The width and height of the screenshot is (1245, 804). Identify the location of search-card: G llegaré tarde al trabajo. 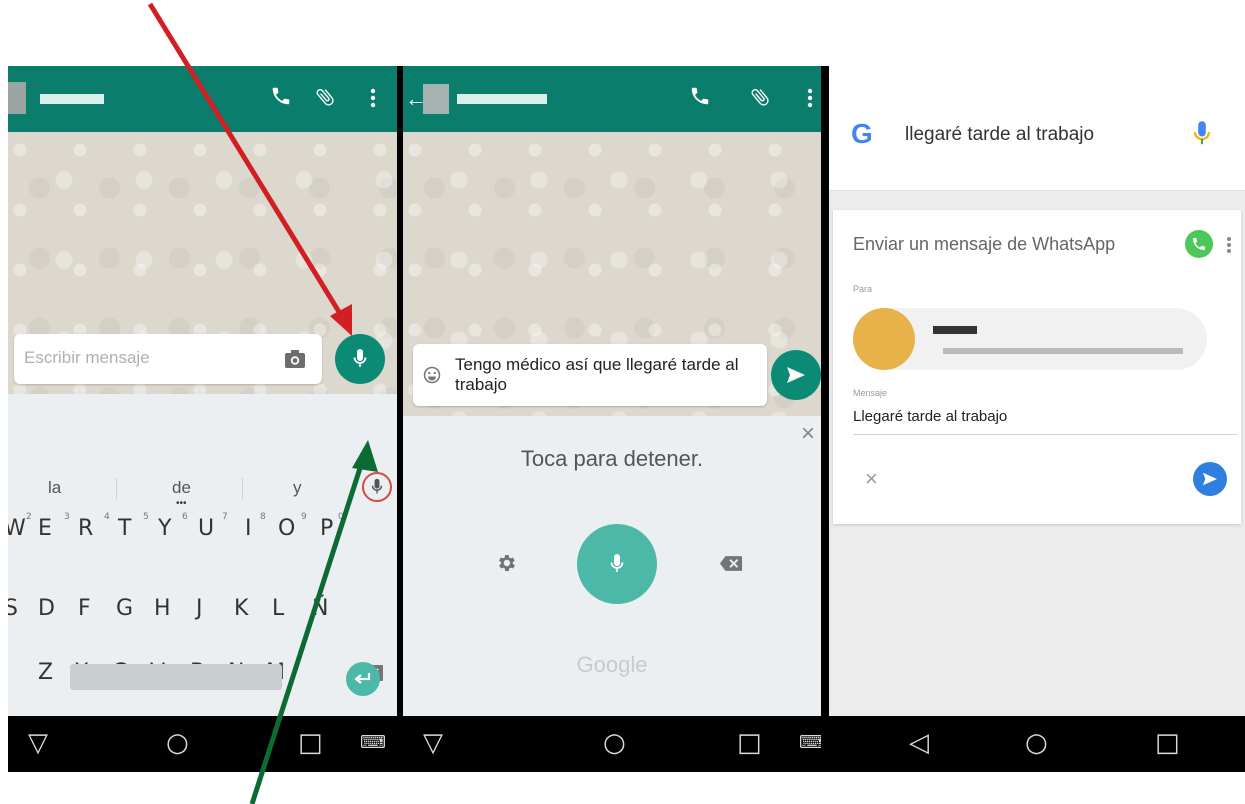
(1037, 128).